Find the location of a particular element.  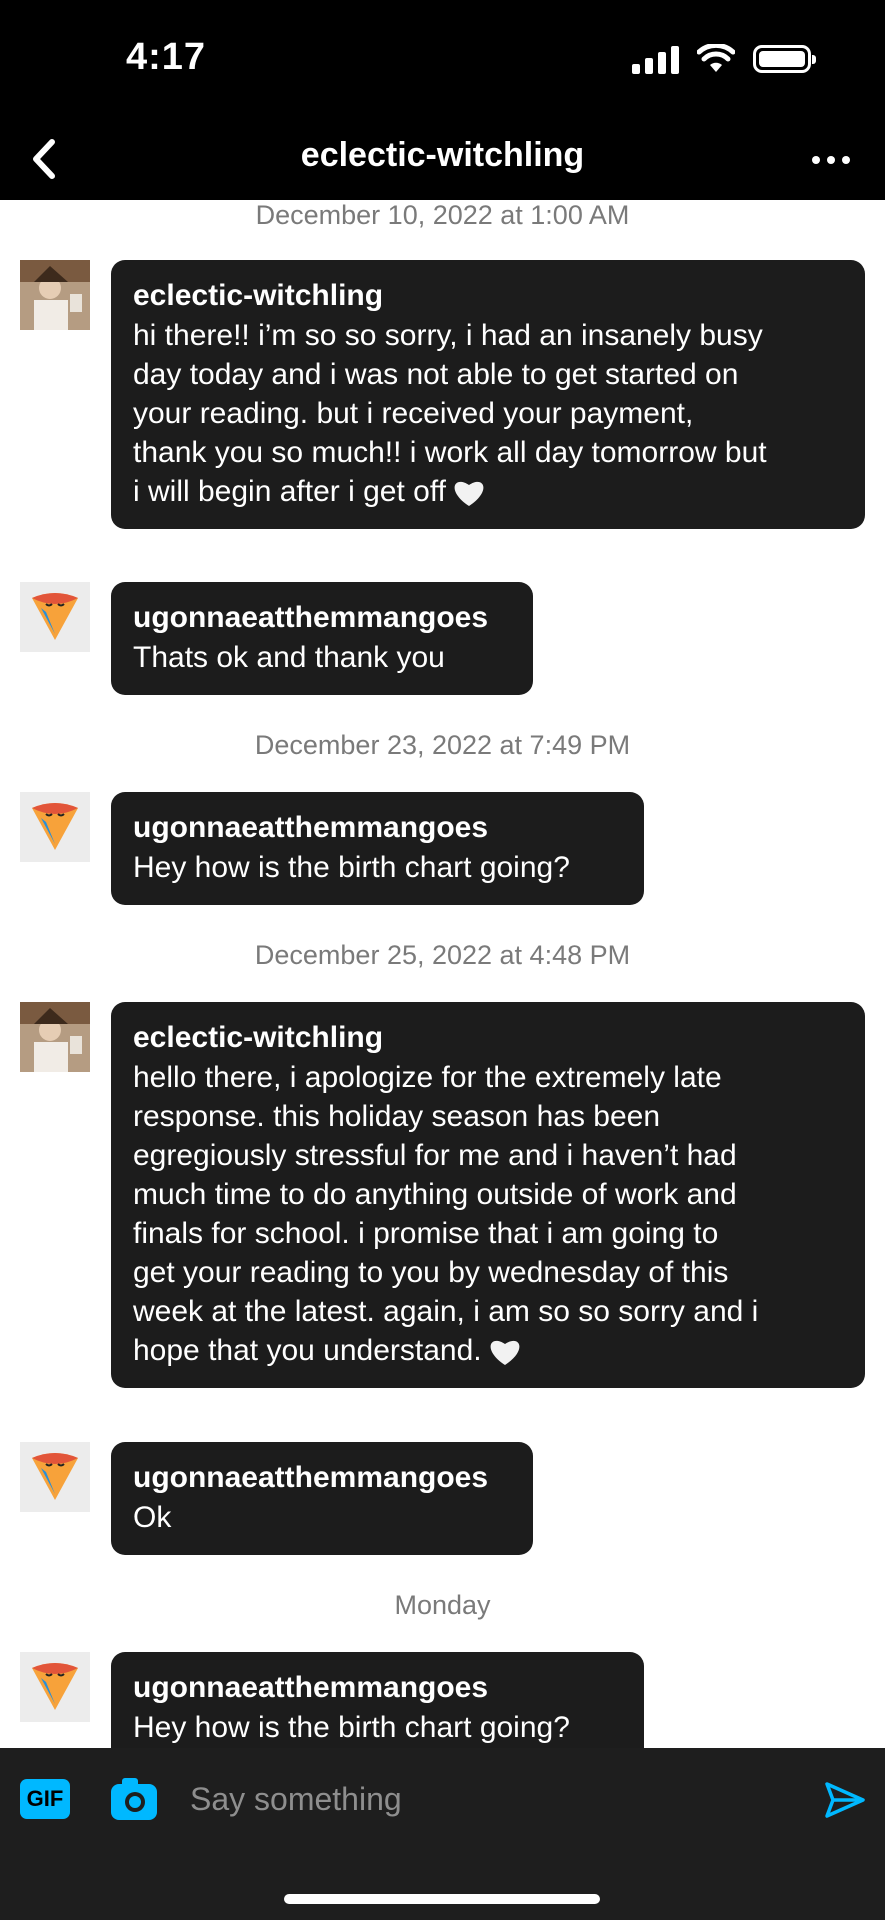

conversation-header: eclectic-witchling is located at coordinates (442, 159).